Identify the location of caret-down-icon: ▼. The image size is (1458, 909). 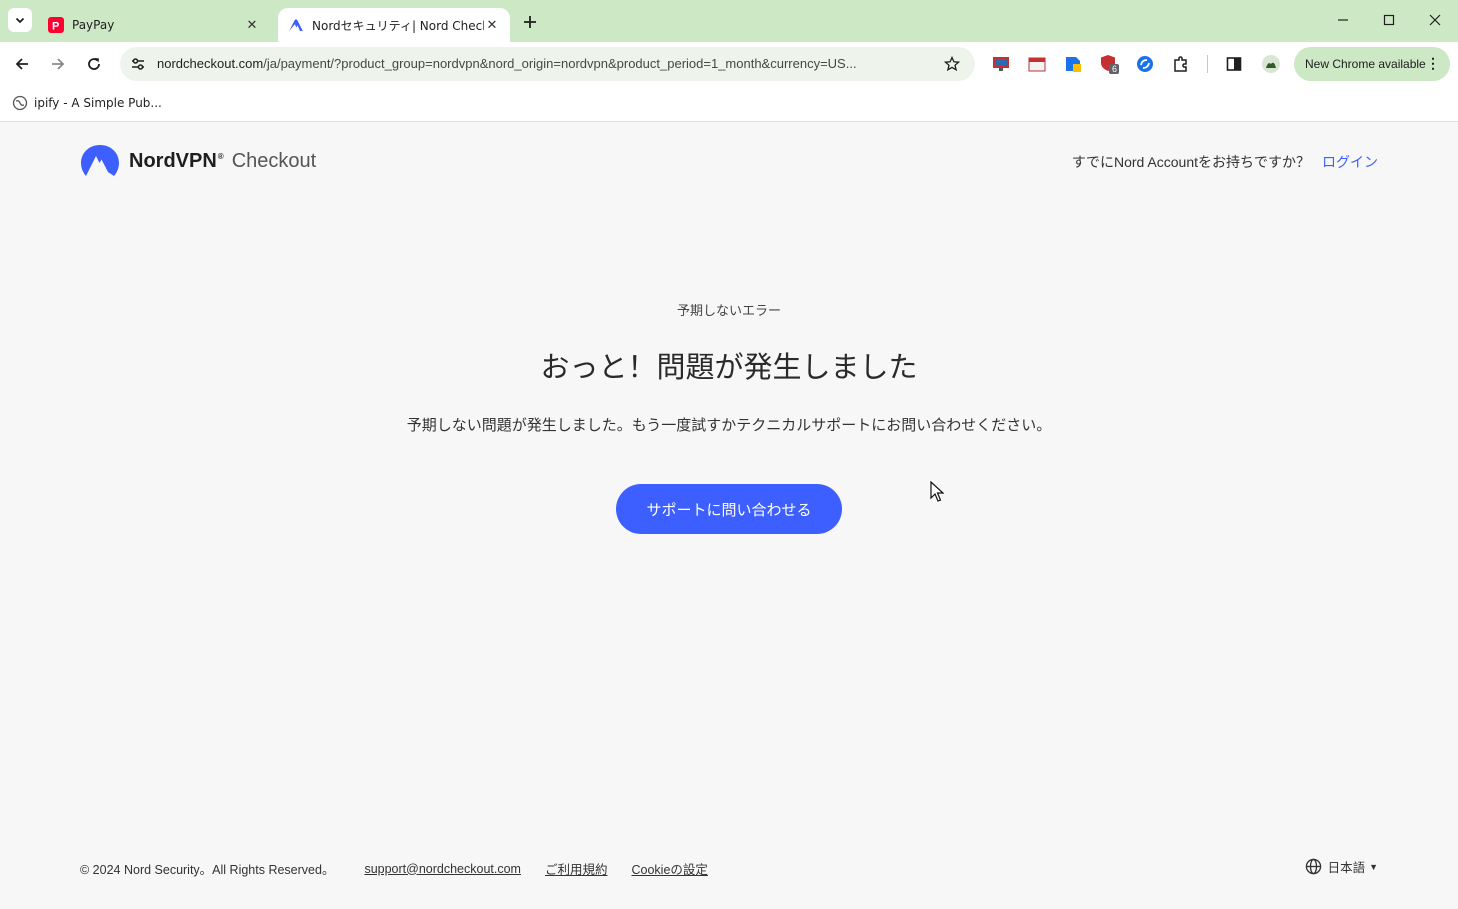
(1373, 866).